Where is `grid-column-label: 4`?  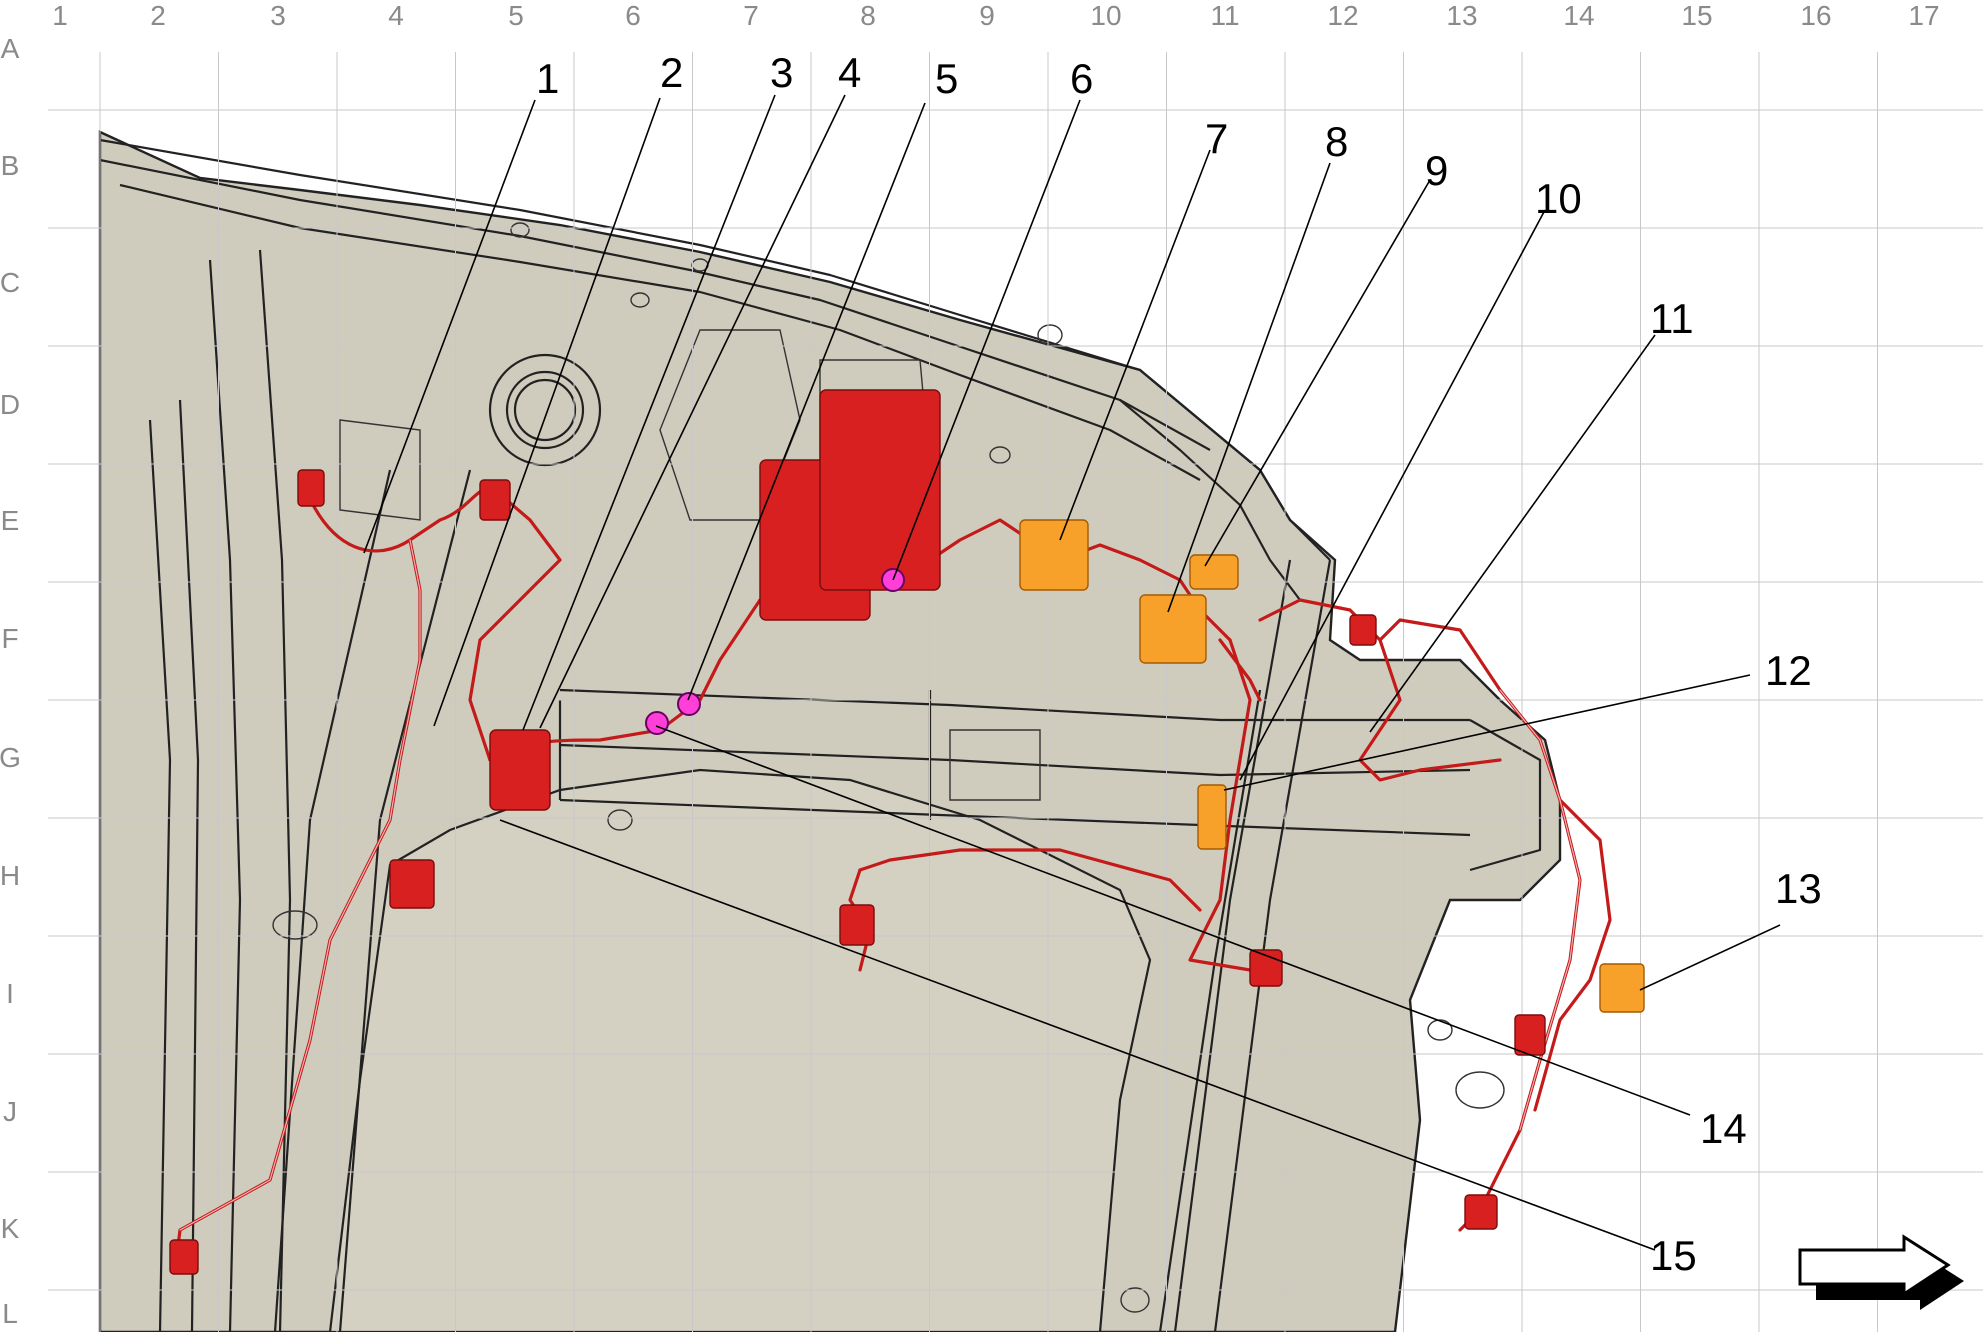
grid-column-label: 4 is located at coordinates (396, 15).